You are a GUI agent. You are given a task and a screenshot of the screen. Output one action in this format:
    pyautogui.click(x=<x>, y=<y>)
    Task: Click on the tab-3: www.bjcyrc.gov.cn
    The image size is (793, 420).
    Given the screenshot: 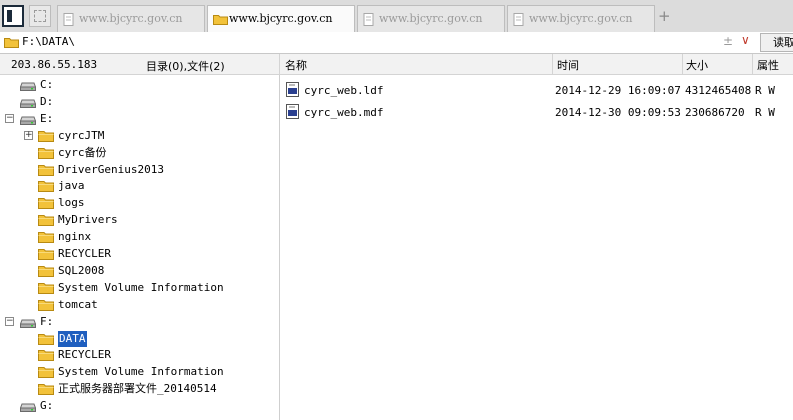 What is the action you would take?
    pyautogui.click(x=431, y=18)
    